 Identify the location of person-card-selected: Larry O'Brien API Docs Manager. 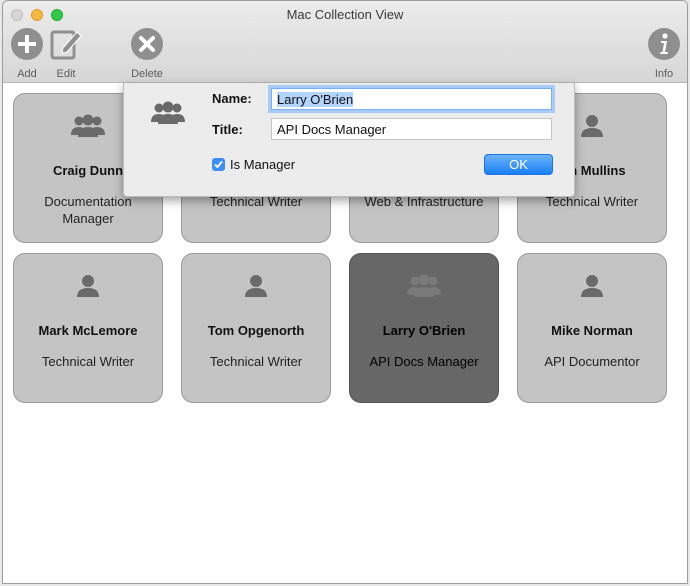
(424, 328).